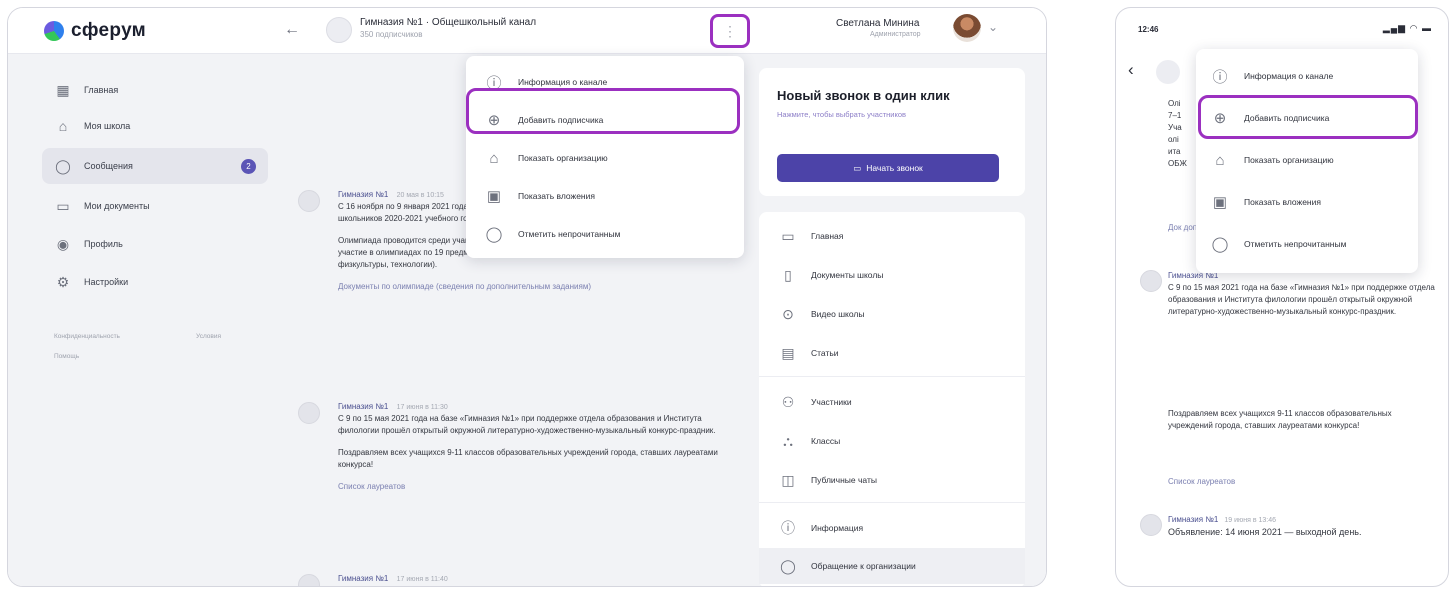 This screenshot has width=1453, height=591. What do you see at coordinates (1407, 28) in the screenshot?
I see `status-icons: ▂▄▆ ◠ ▬` at bounding box center [1407, 28].